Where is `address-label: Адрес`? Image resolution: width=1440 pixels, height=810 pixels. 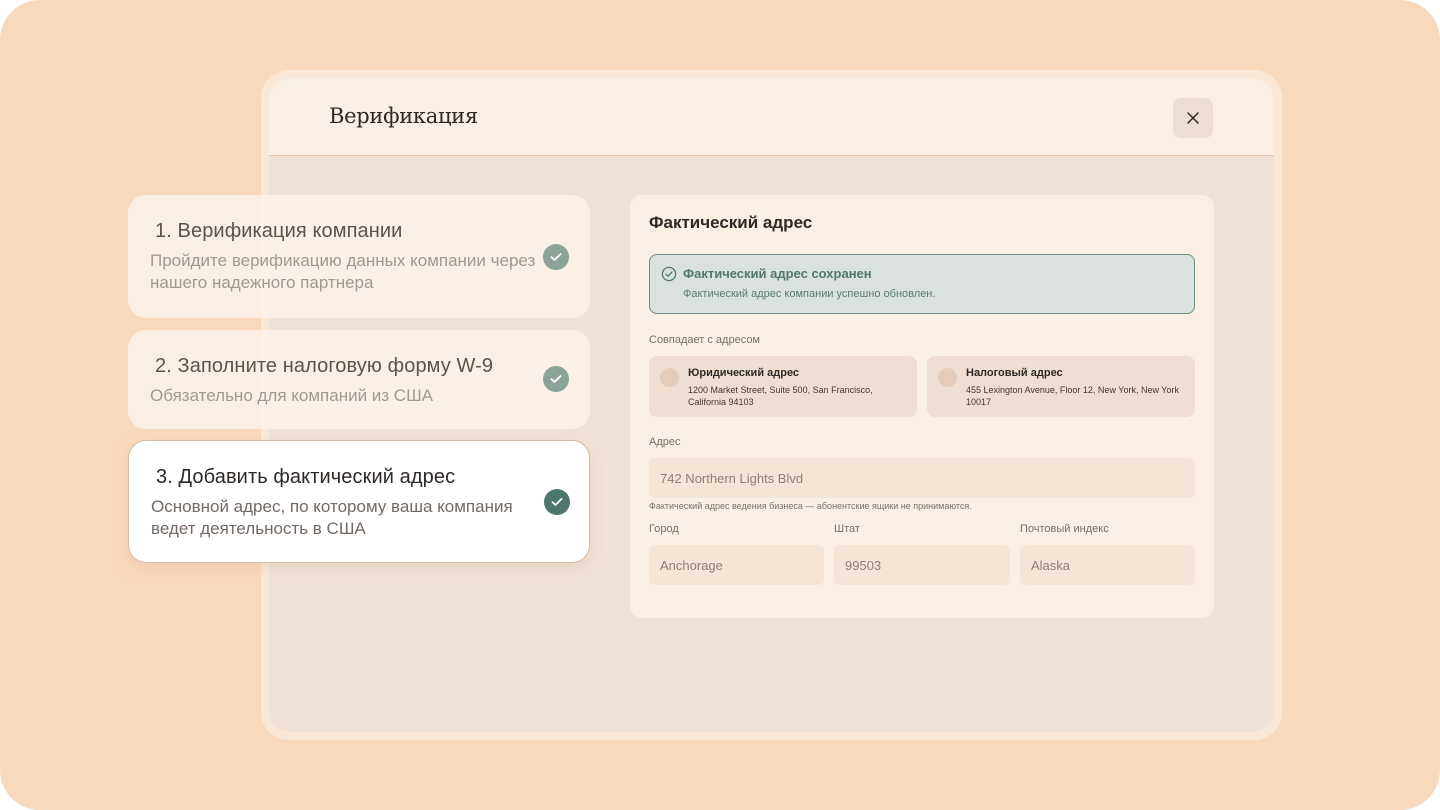
address-label: Адрес is located at coordinates (665, 442).